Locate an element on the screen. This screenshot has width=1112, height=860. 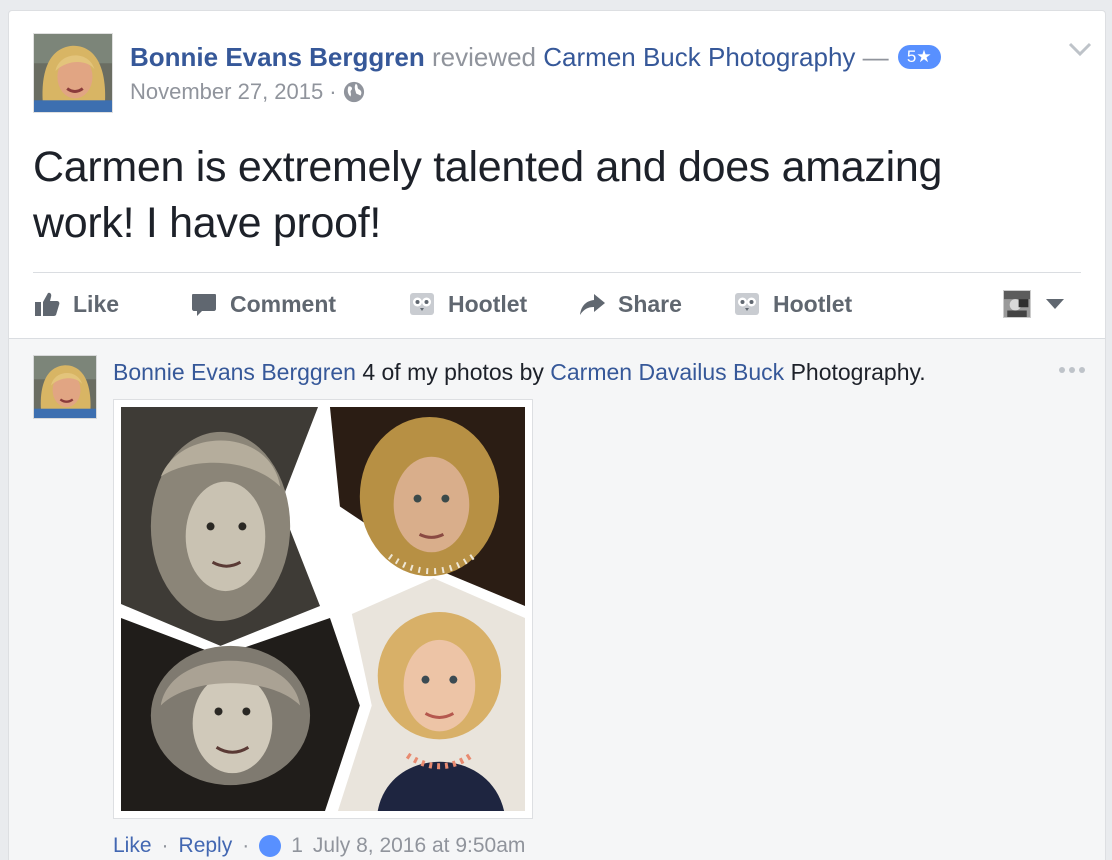
post-date: November 27, 2015 is located at coordinates (226, 92).